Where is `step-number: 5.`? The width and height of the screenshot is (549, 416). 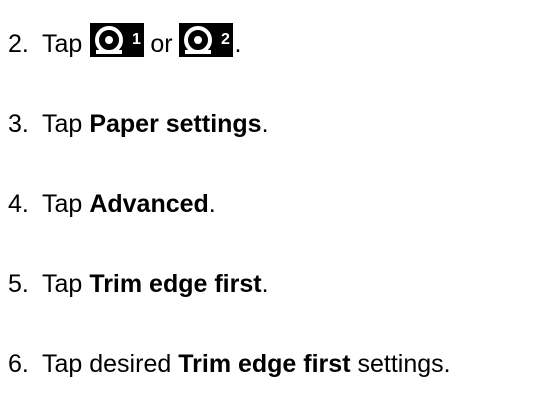
step-number: 5. is located at coordinates (18, 283).